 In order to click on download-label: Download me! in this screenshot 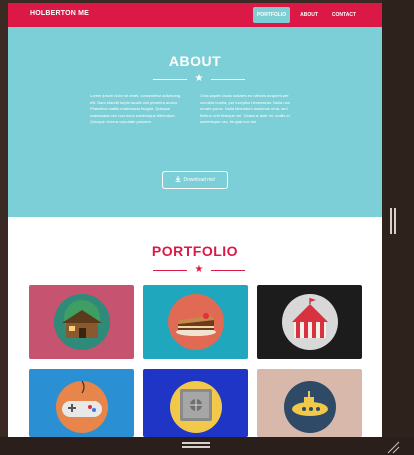, I will do `click(199, 180)`.